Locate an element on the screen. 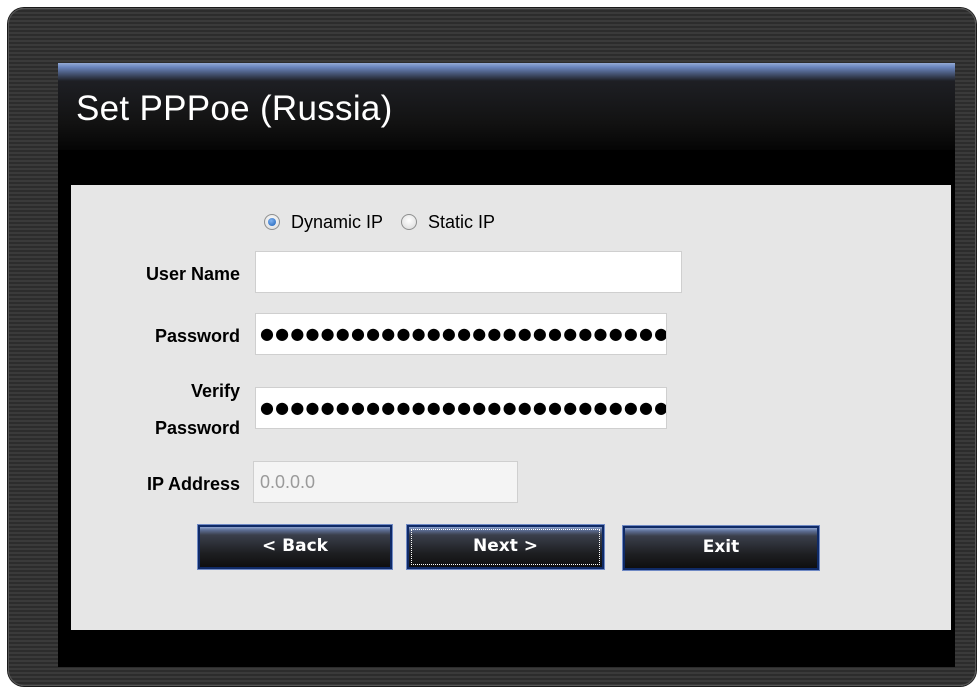 The width and height of the screenshot is (980, 689). back-button: < Back is located at coordinates (295, 547).